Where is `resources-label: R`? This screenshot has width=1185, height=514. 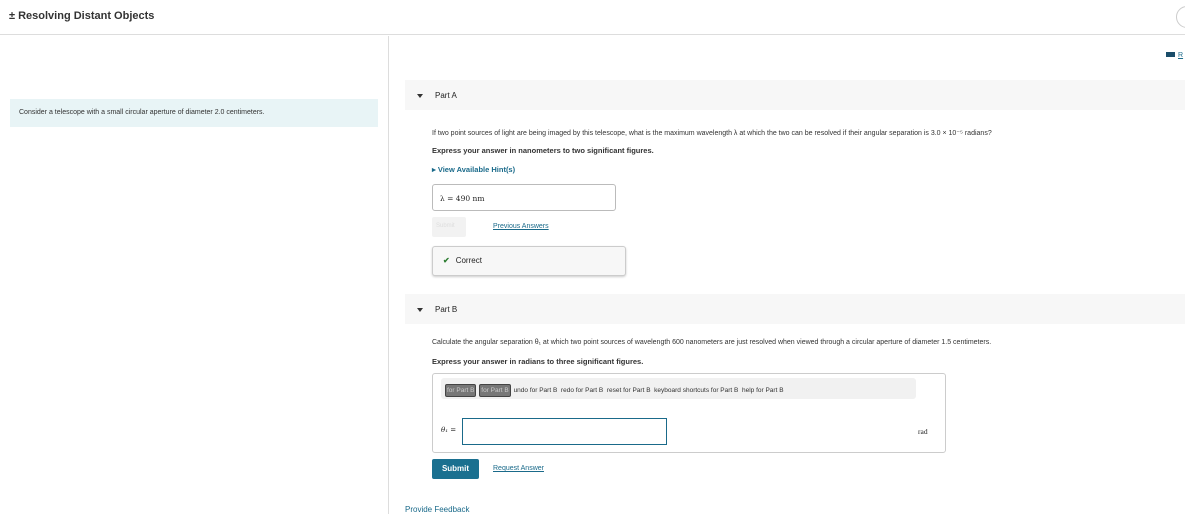
resources-label: R is located at coordinates (1181, 55).